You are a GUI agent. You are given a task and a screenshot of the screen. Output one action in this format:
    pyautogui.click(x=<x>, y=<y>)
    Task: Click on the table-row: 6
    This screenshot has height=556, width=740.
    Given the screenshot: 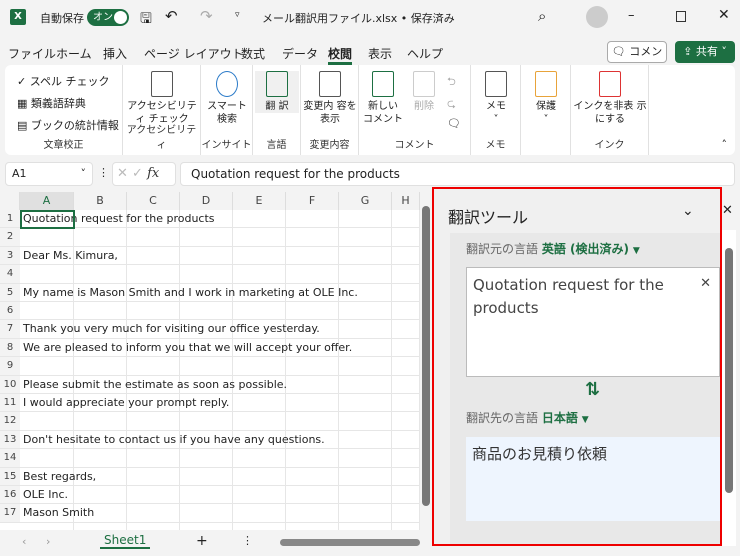 What is the action you would take?
    pyautogui.click(x=210, y=311)
    